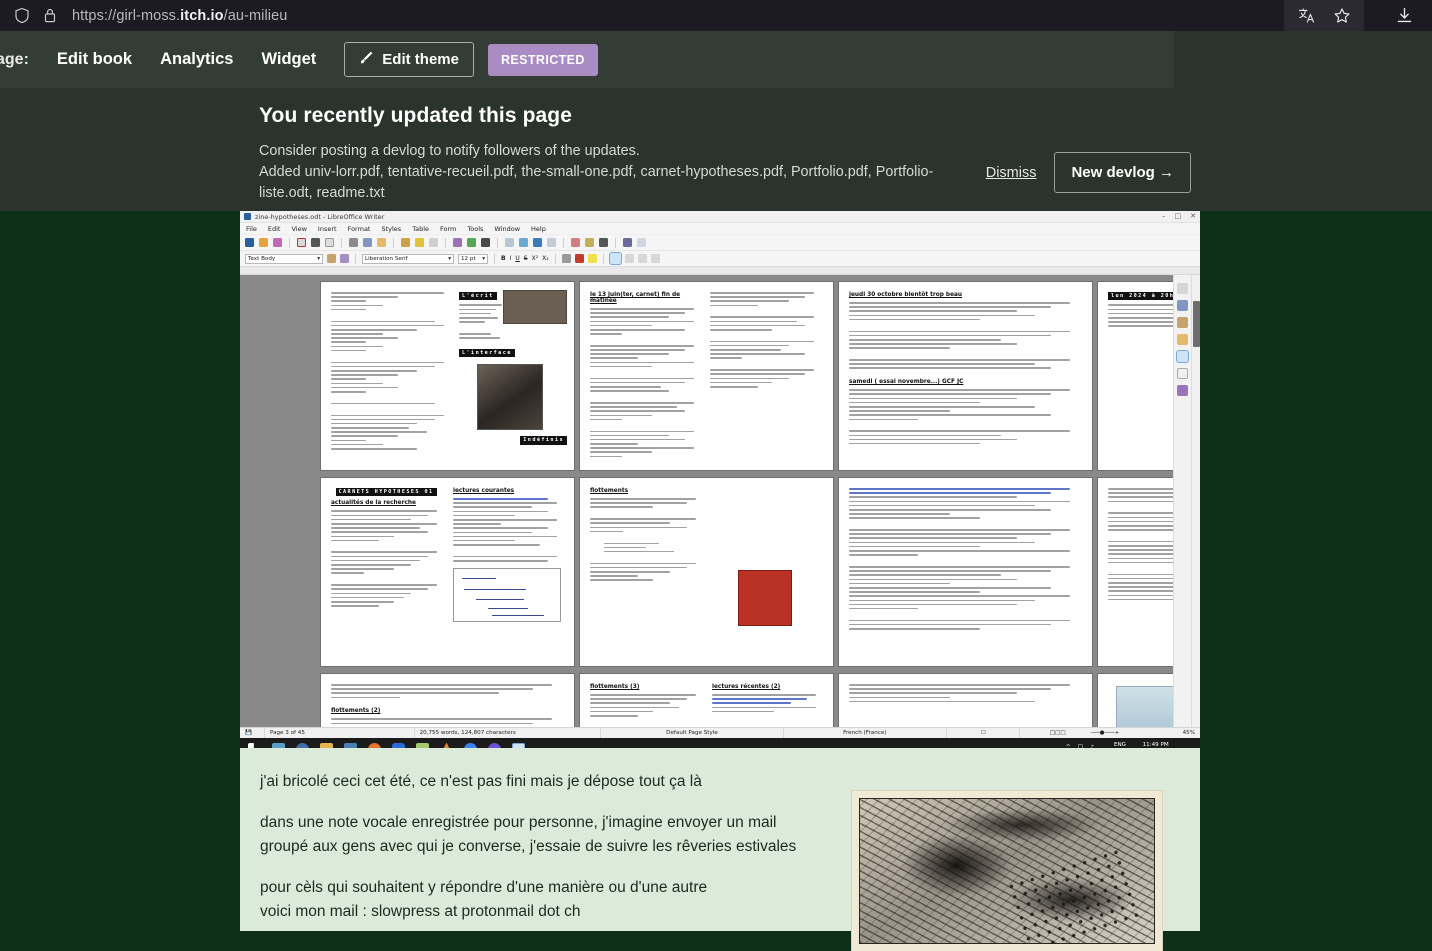 Image resolution: width=1432 pixels, height=951 pixels. I want to click on scrollbar-thumb, so click(1196, 324).